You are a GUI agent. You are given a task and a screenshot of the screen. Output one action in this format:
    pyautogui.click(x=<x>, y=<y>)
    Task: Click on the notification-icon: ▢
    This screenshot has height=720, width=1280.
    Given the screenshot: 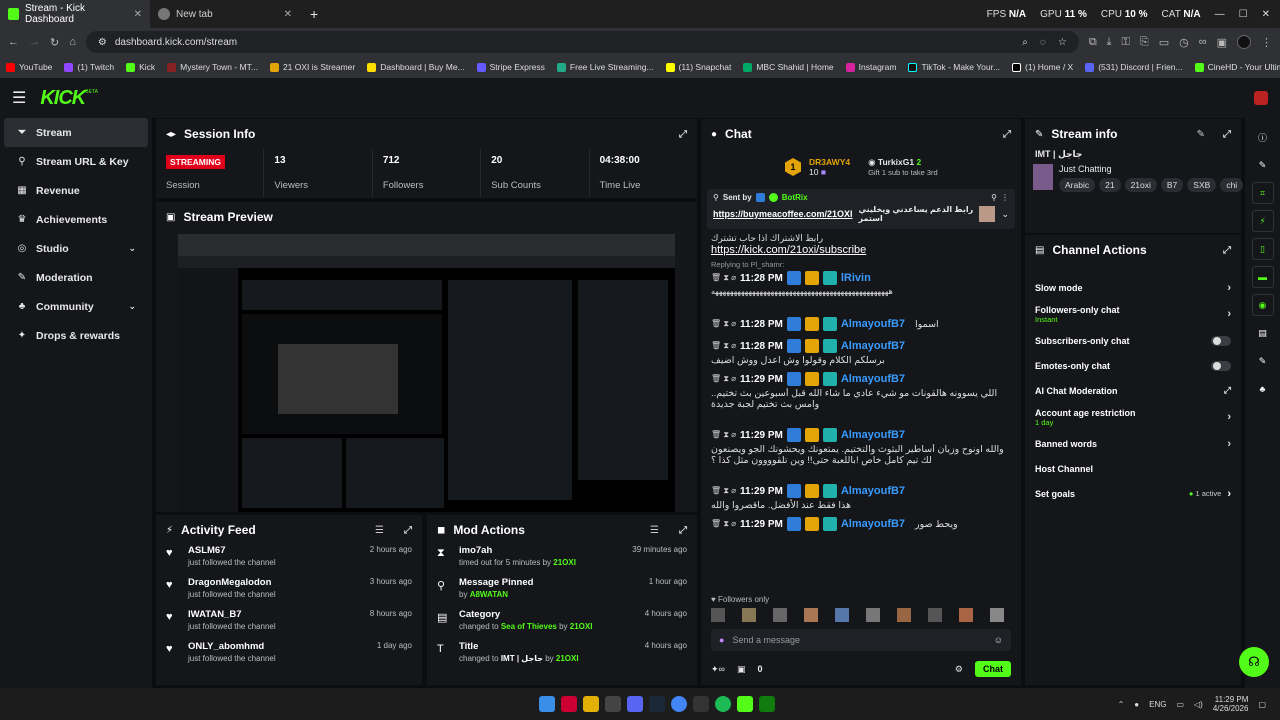 What is the action you would take?
    pyautogui.click(x=1262, y=704)
    